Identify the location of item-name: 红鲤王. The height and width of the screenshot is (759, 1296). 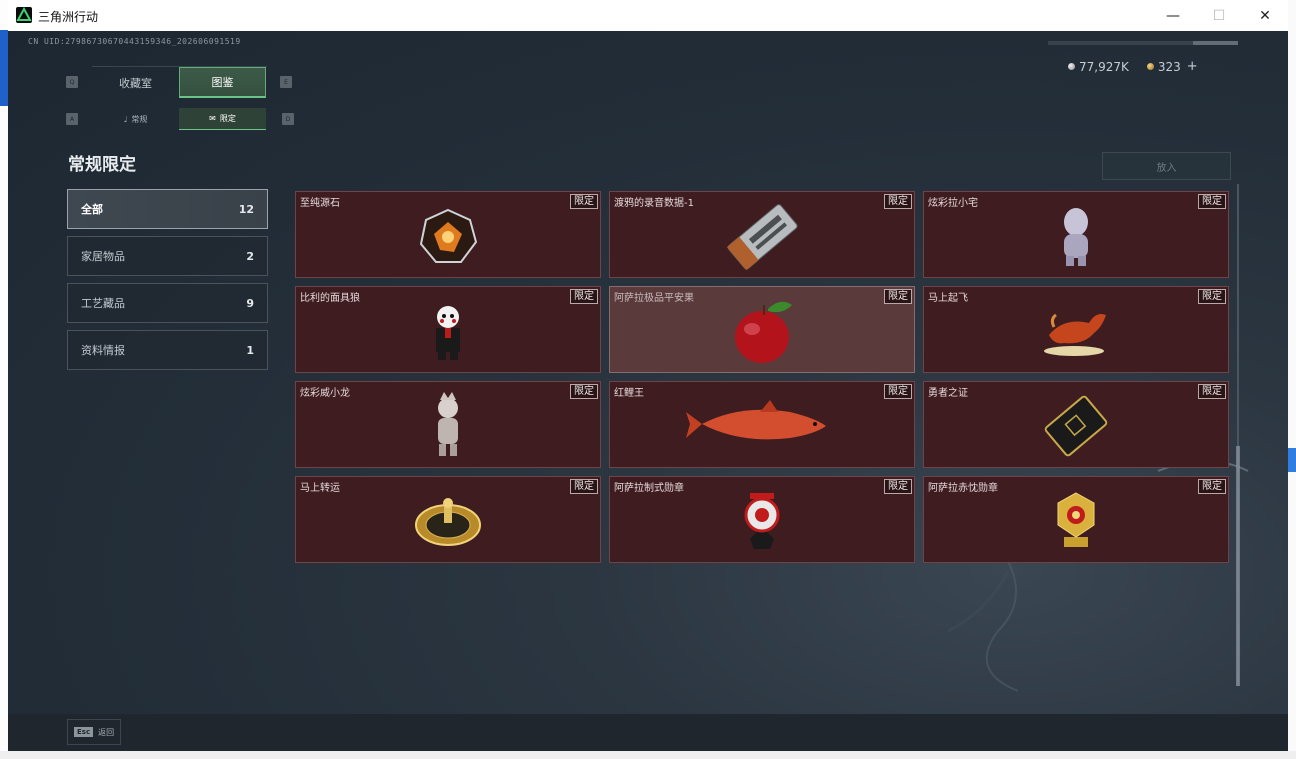
(629, 393).